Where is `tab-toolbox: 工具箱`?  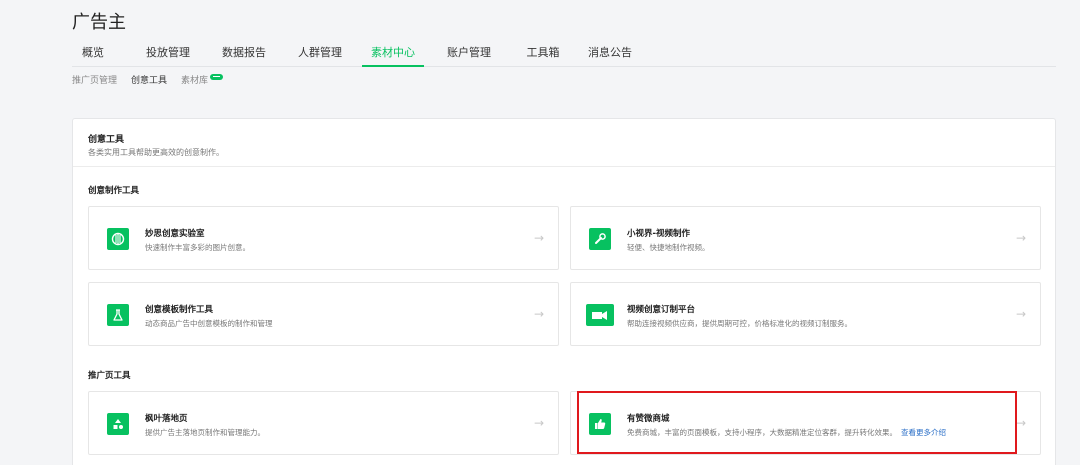 tab-toolbox: 工具箱 is located at coordinates (543, 55).